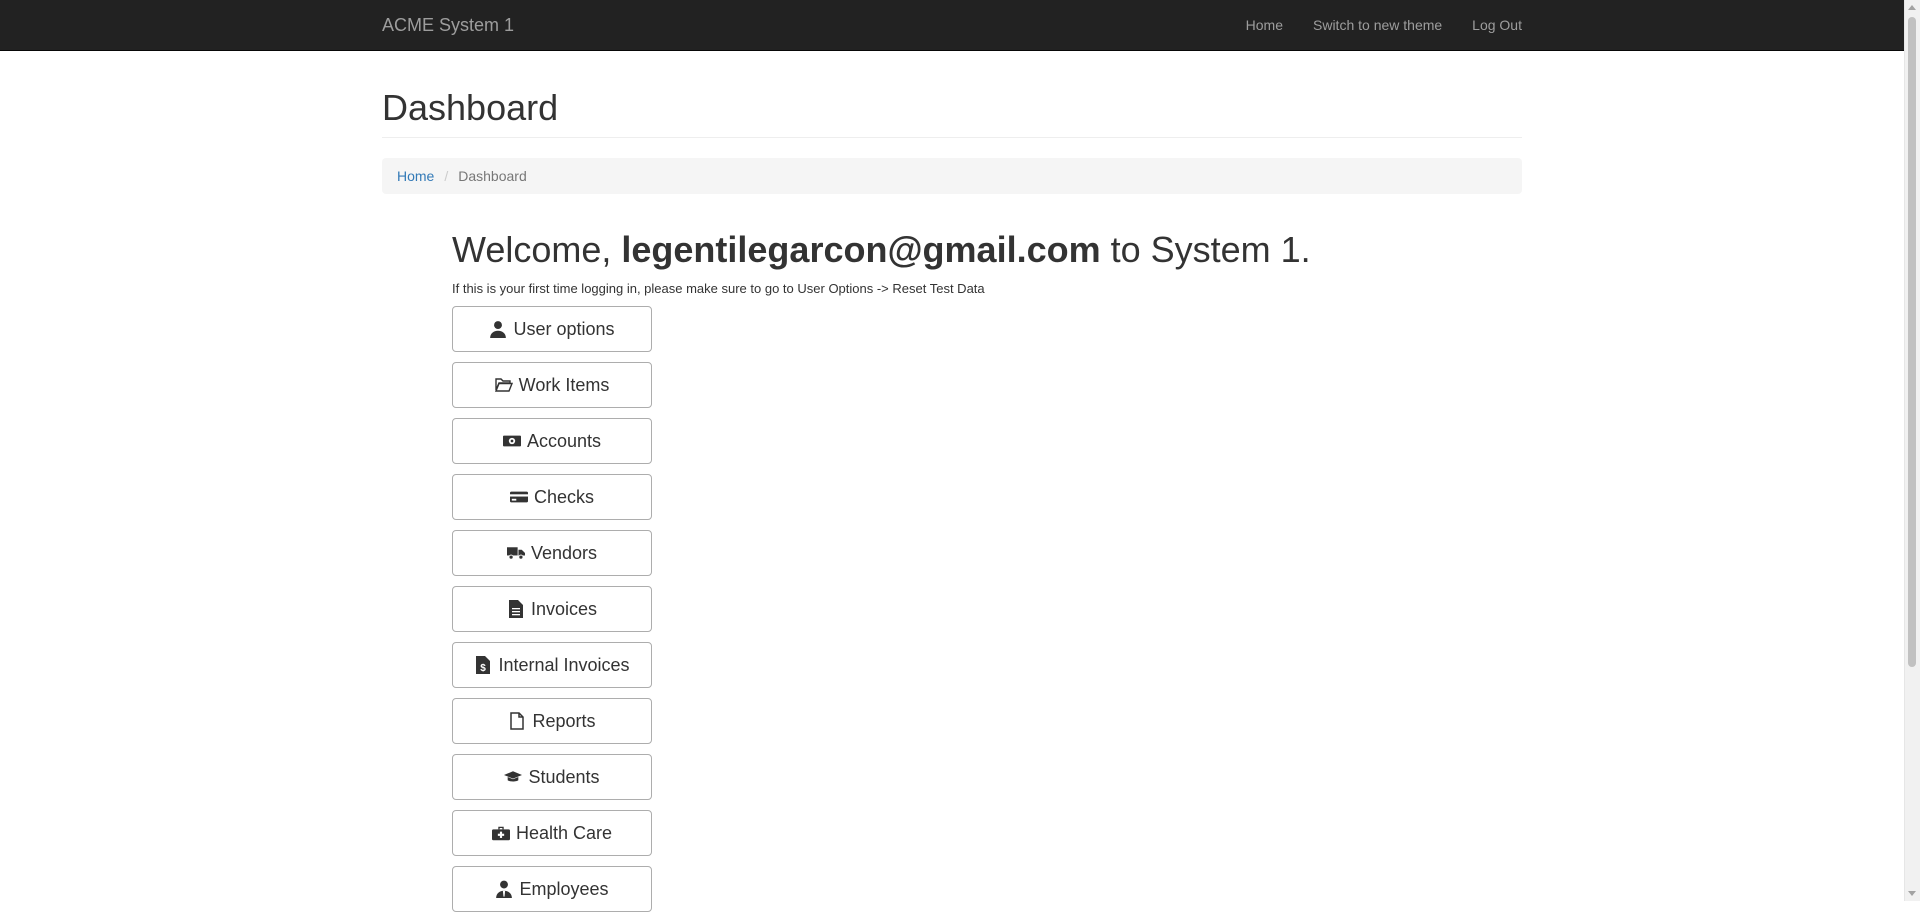 The image size is (1920, 912). I want to click on nav-logout-link: Log Out, so click(1497, 25).